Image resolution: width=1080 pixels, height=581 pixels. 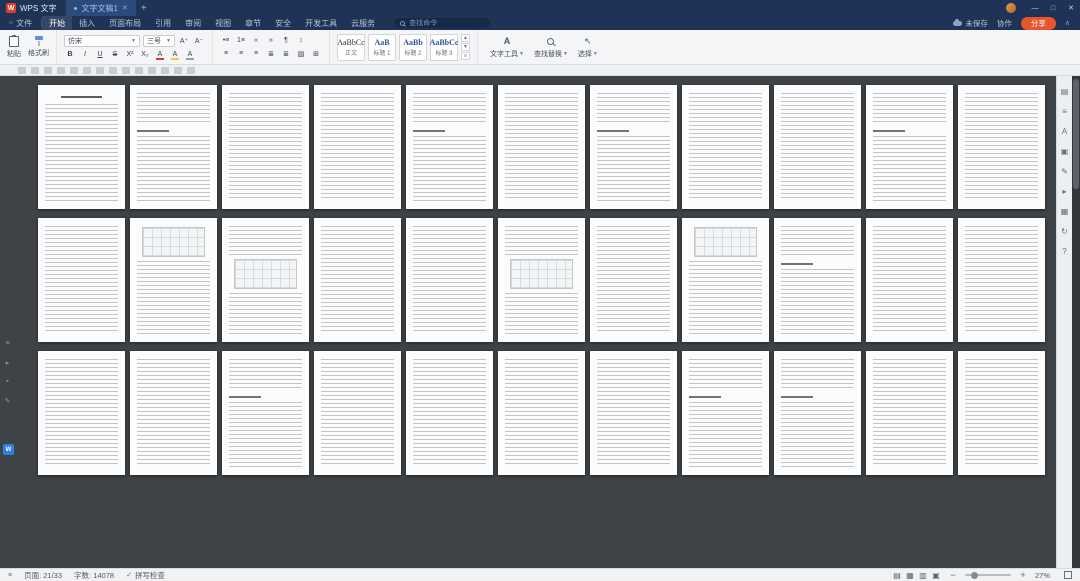 I want to click on subscript-icon: X₂, so click(x=145, y=54).